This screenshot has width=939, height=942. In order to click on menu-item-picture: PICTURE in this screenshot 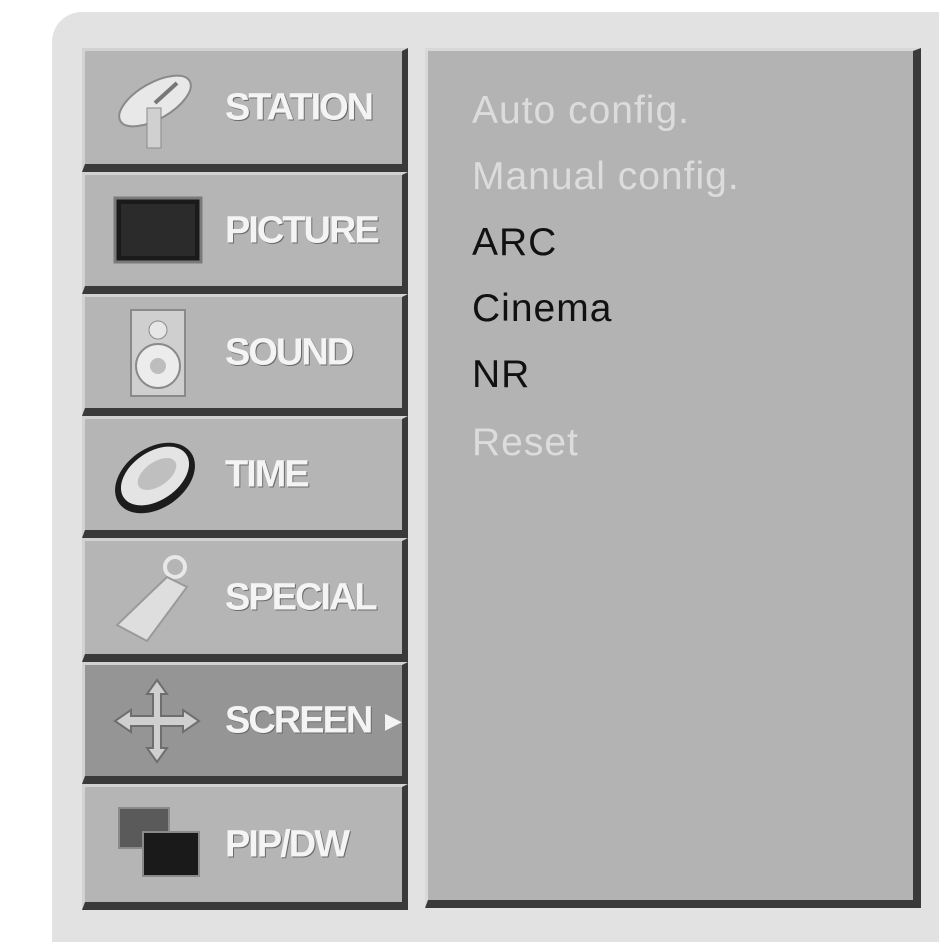, I will do `click(245, 233)`.